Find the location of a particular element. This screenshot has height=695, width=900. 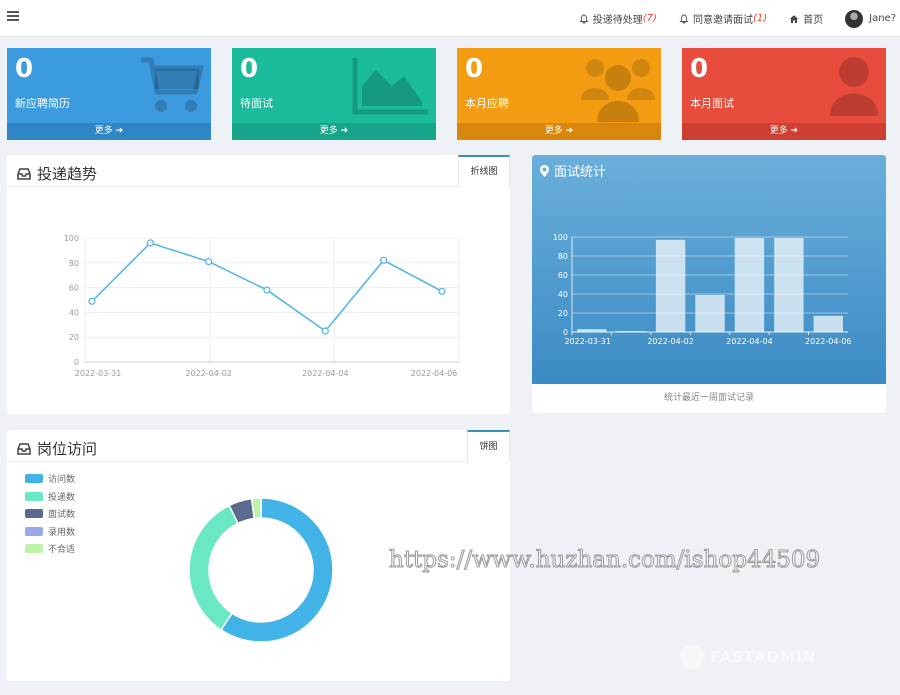

stat-card-monthly-applications: 0 本月应聘 更多 ➔ is located at coordinates (559, 94).